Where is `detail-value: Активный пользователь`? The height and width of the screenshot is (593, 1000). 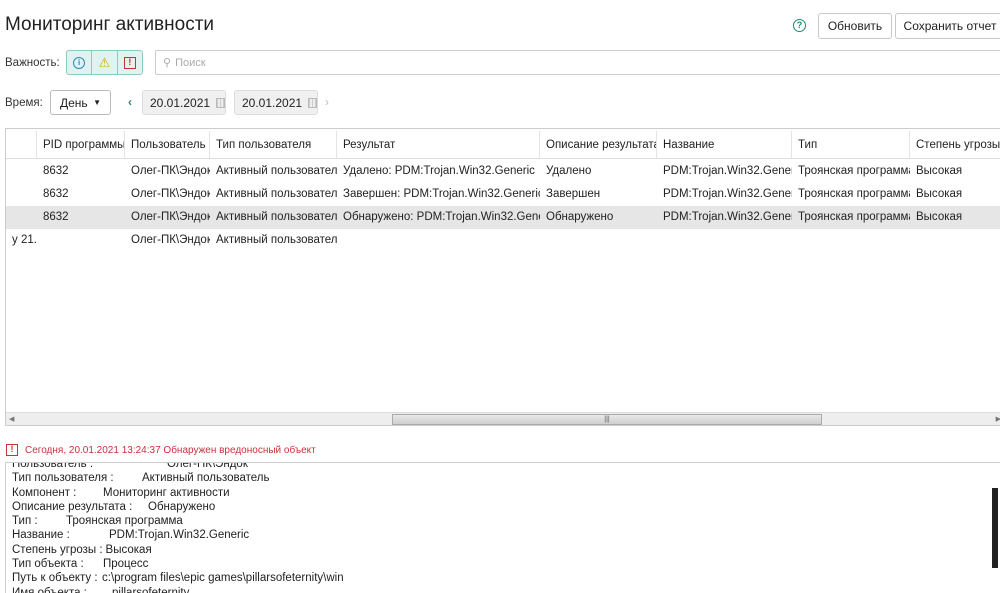
detail-value: Активный пользователь is located at coordinates (206, 478).